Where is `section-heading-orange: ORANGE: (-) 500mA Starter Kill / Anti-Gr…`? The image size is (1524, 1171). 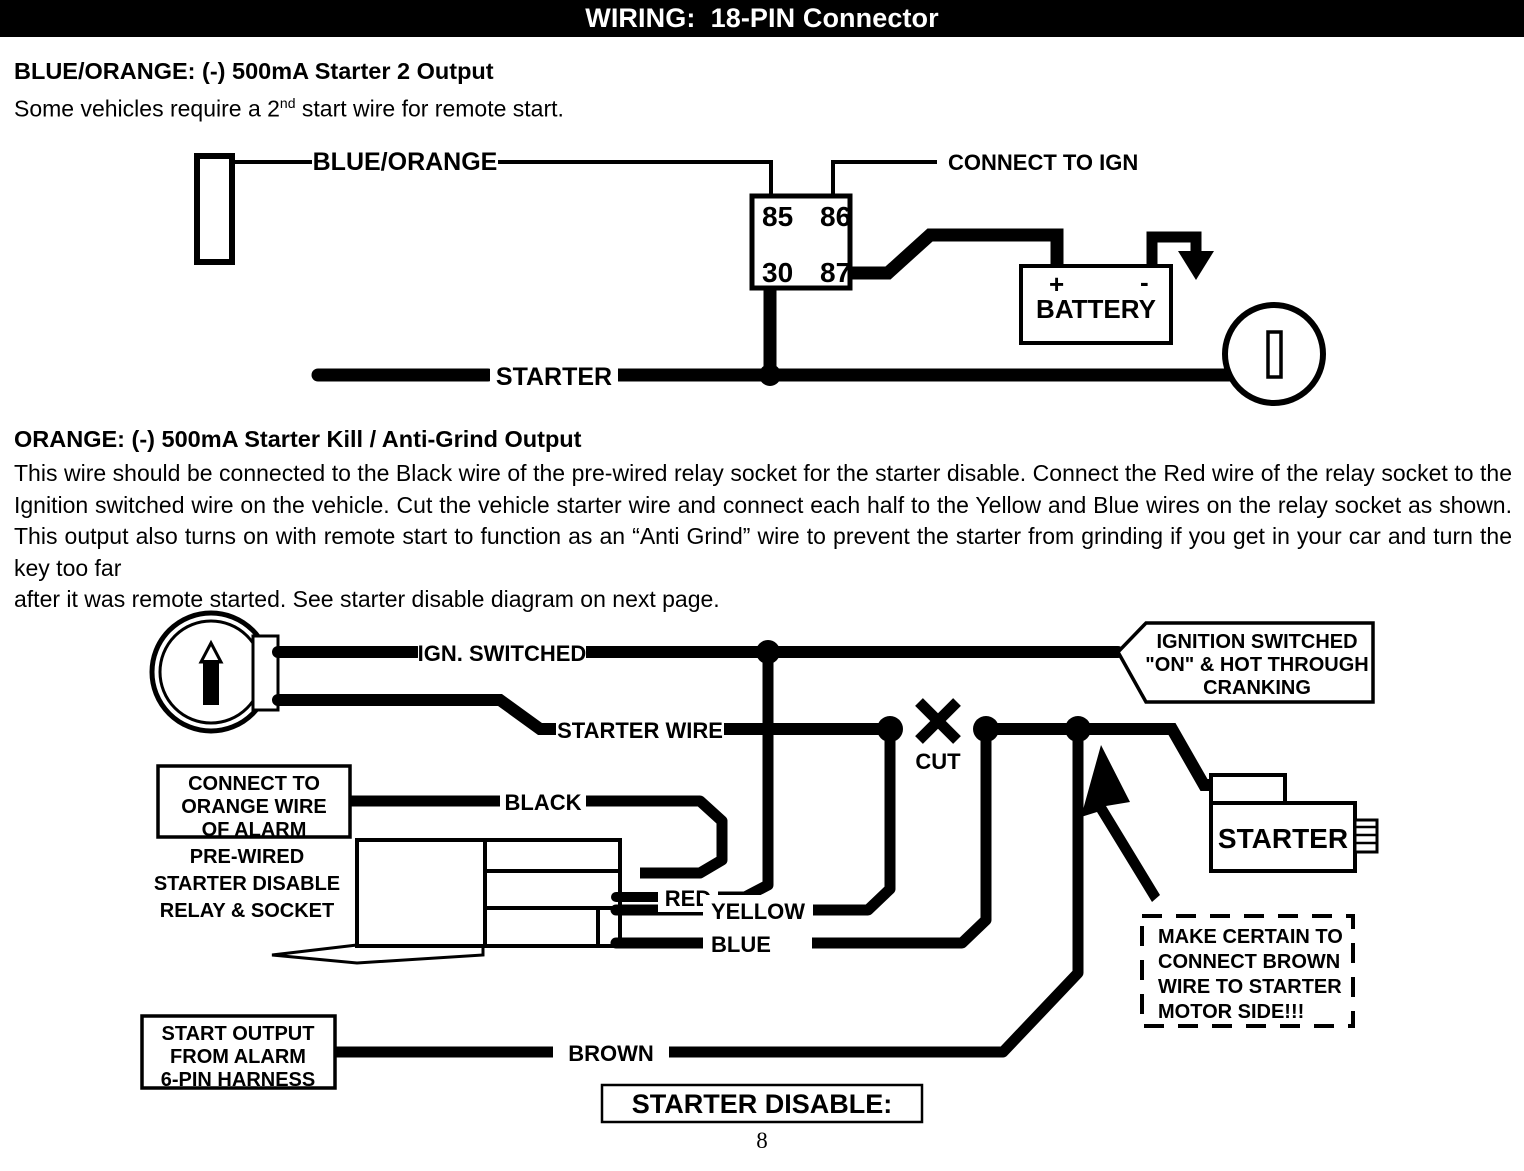
section-heading-orange: ORANGE: (-) 500mA Starter Kill / Anti-Gr… is located at coordinates (298, 439).